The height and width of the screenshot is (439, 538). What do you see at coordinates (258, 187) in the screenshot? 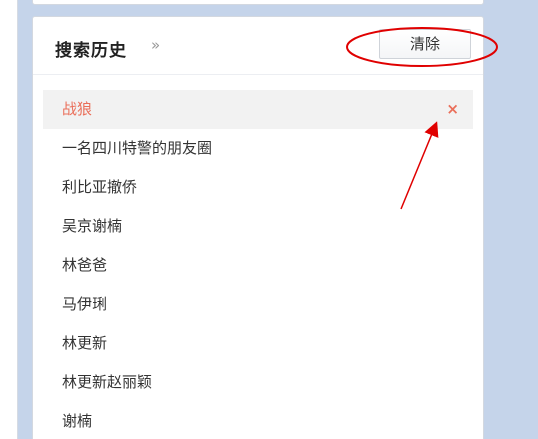
I see `history-item: 利比亚撤侨` at bounding box center [258, 187].